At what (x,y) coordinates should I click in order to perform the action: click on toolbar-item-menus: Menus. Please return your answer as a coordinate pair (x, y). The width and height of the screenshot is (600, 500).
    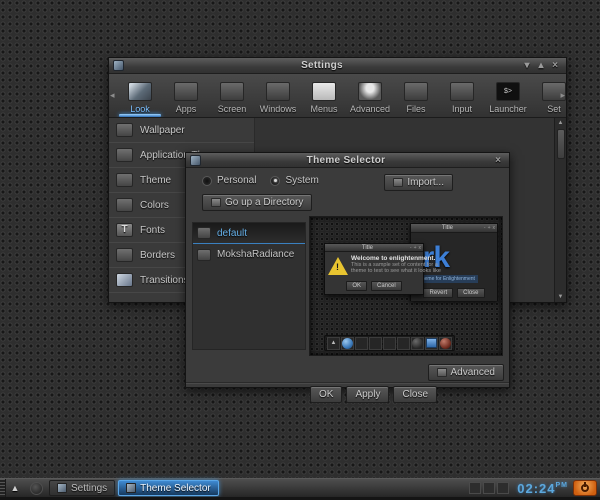
    Looking at the image, I should click on (324, 95).